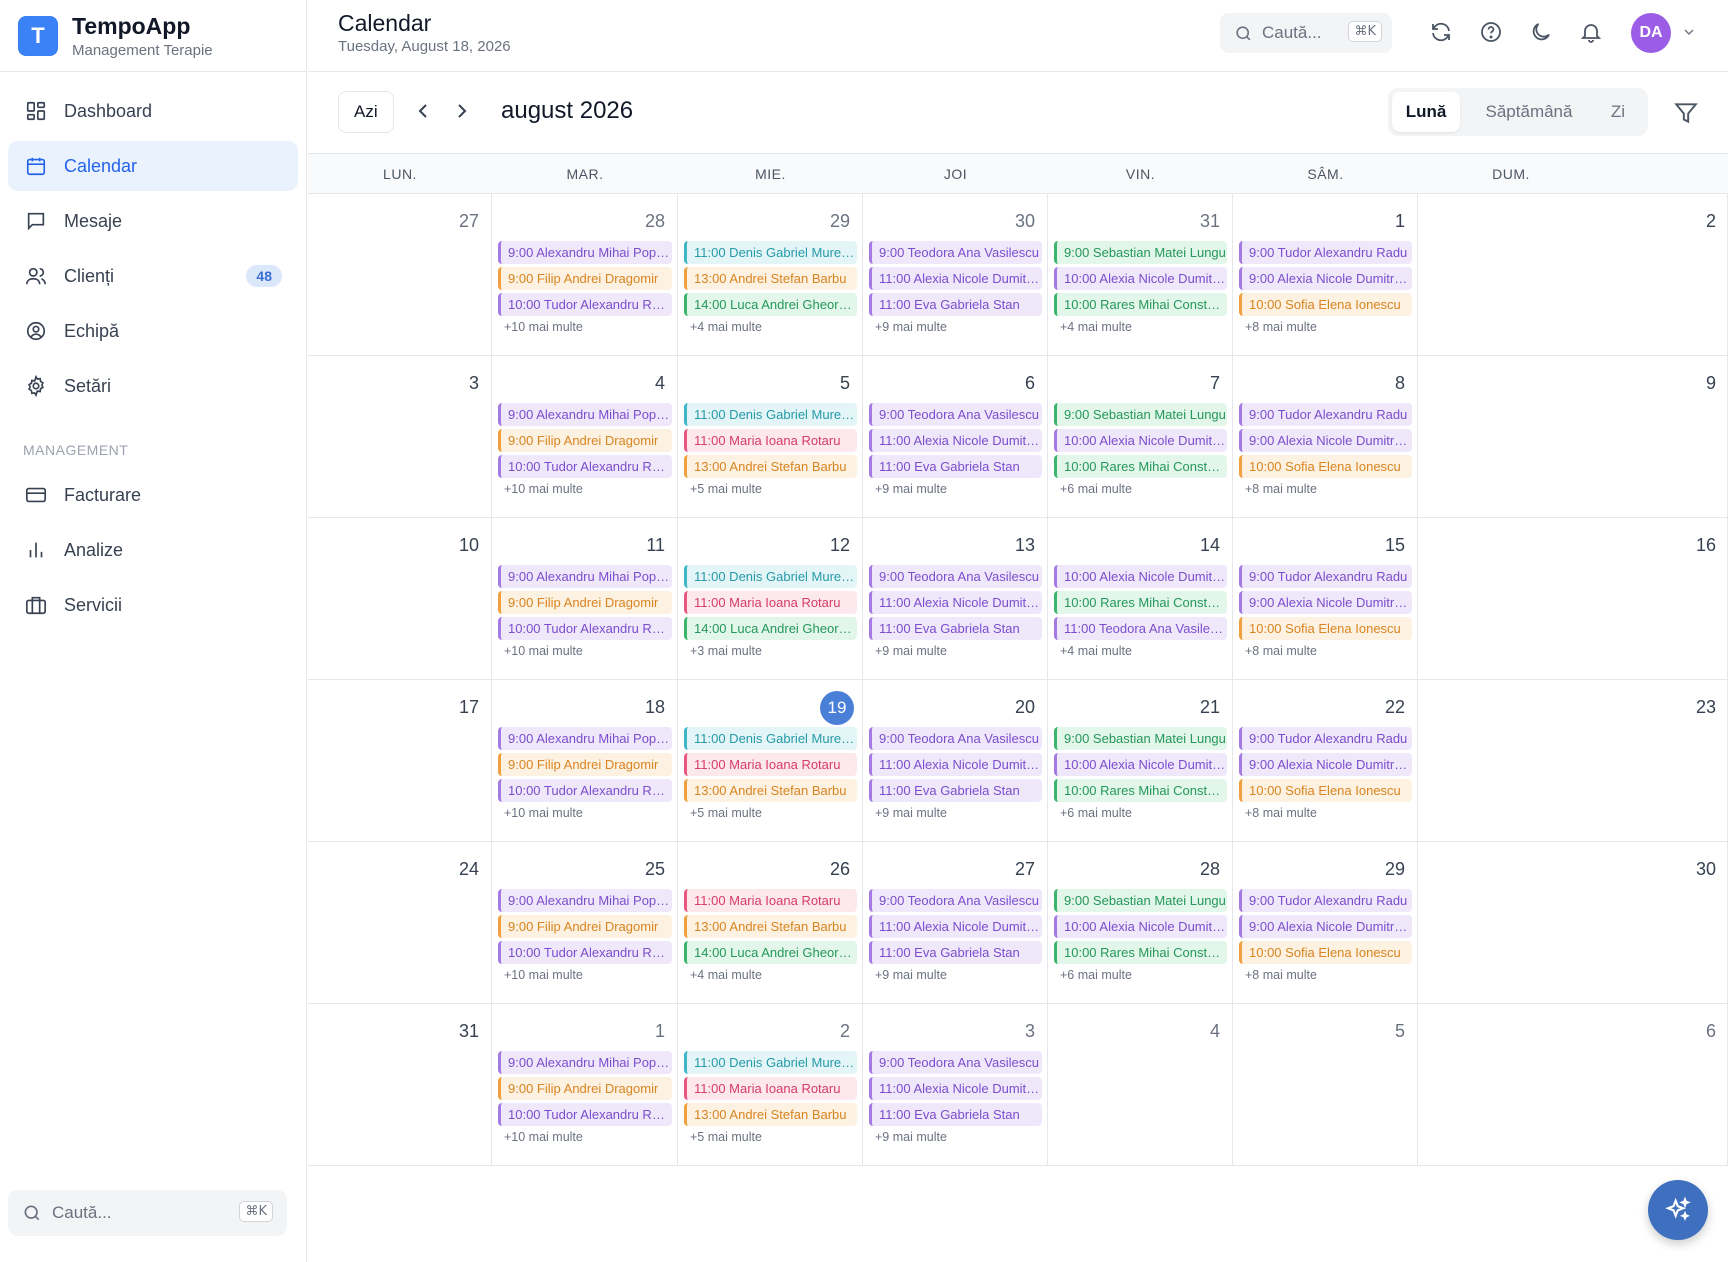  I want to click on sidebar-item-clients: Clienți 48, so click(153, 276).